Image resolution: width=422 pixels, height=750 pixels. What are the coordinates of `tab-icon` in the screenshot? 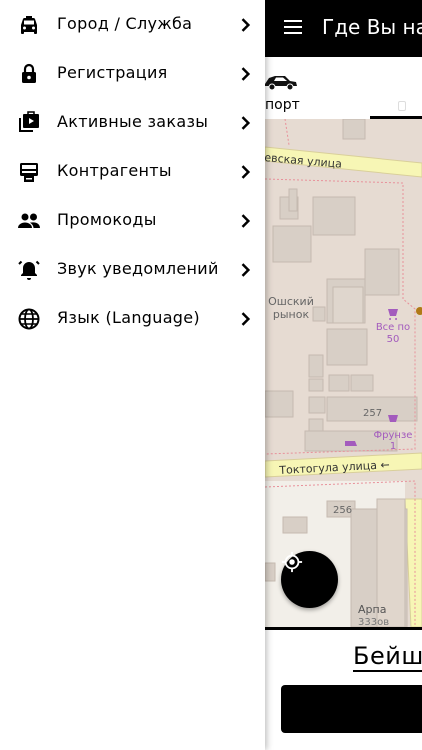 It's located at (402, 106).